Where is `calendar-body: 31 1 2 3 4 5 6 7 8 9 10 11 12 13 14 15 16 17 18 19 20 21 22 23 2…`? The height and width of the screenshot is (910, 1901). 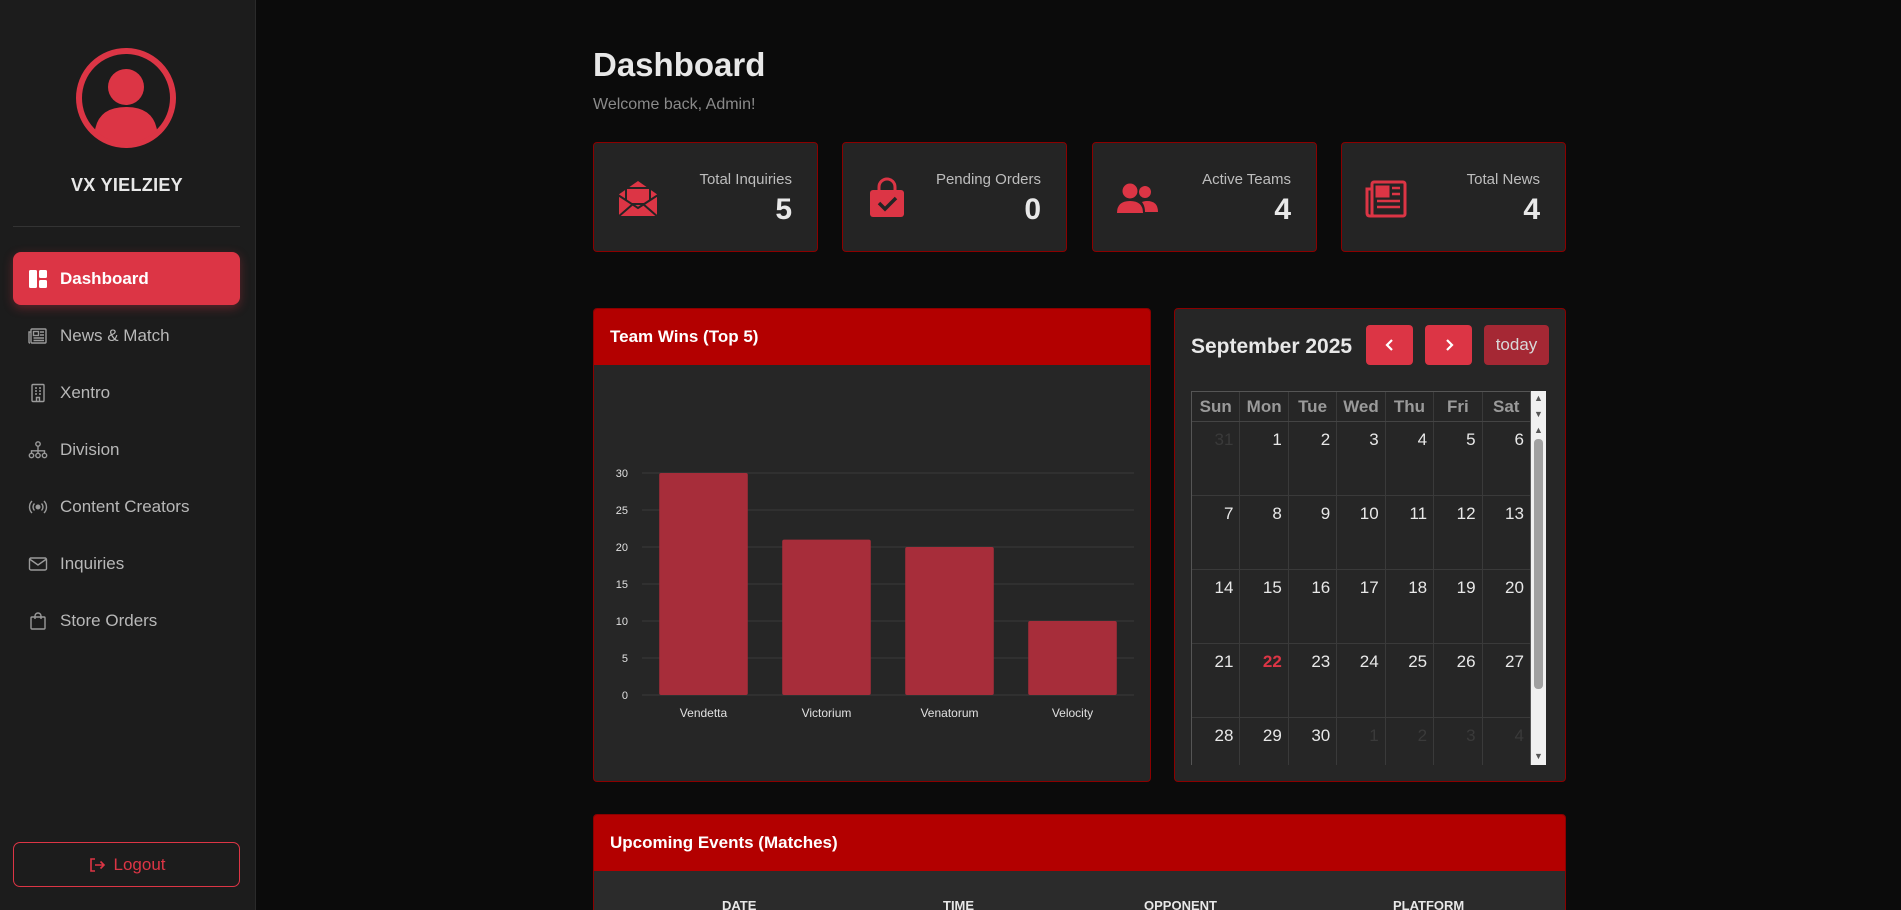 calendar-body: 31 1 2 3 4 5 6 7 8 9 10 11 12 13 14 15 16 17 18 19 20 21 22 23 2… is located at coordinates (1361, 593).